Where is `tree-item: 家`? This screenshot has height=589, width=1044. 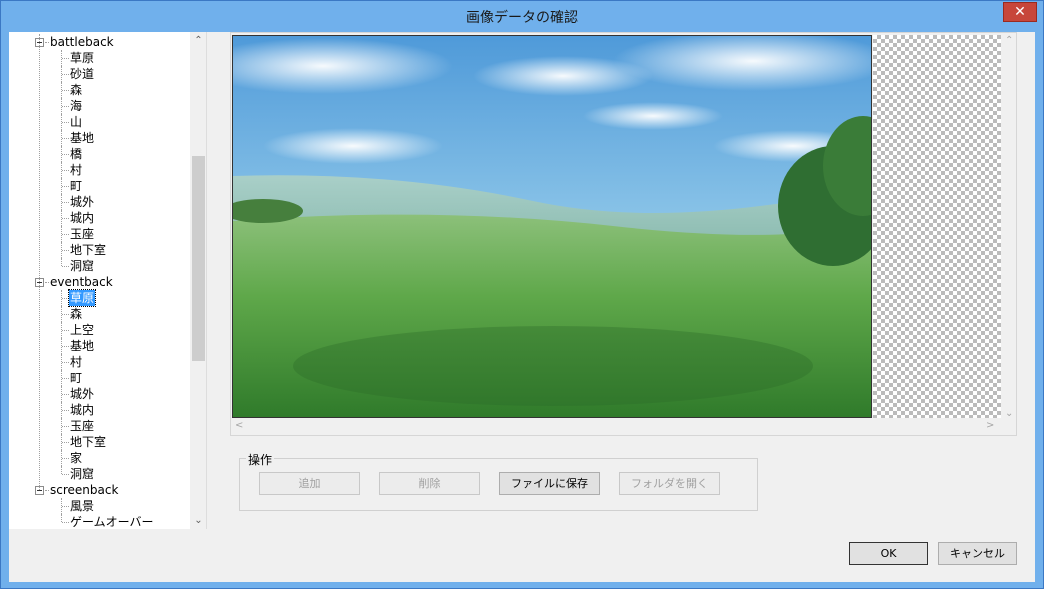 tree-item: 家 is located at coordinates (99, 458).